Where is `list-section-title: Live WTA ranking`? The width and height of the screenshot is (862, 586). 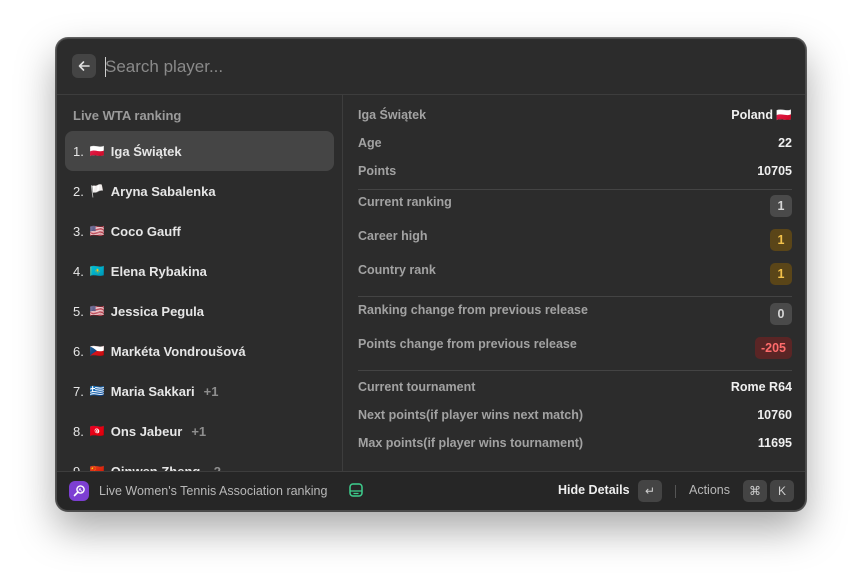 list-section-title: Live WTA ranking is located at coordinates (127, 115).